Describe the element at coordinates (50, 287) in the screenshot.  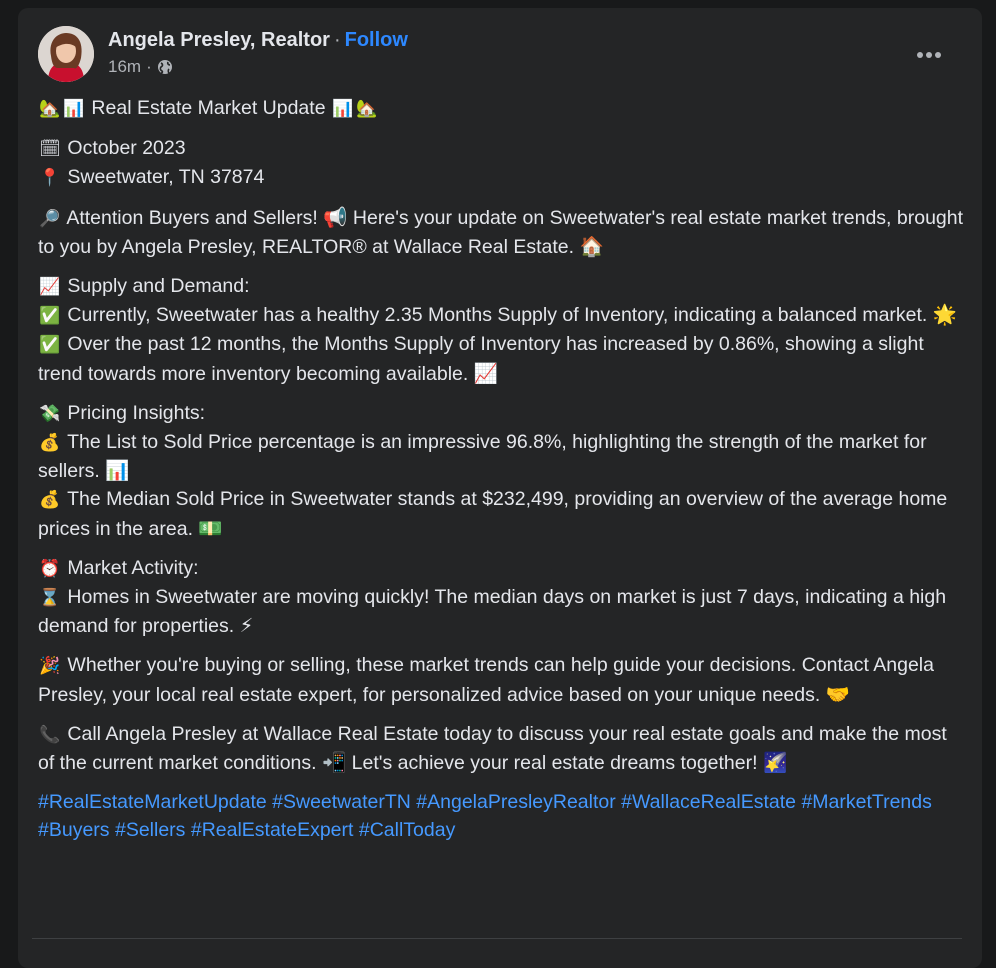
I see `trend-up-icon: 📈` at that location.